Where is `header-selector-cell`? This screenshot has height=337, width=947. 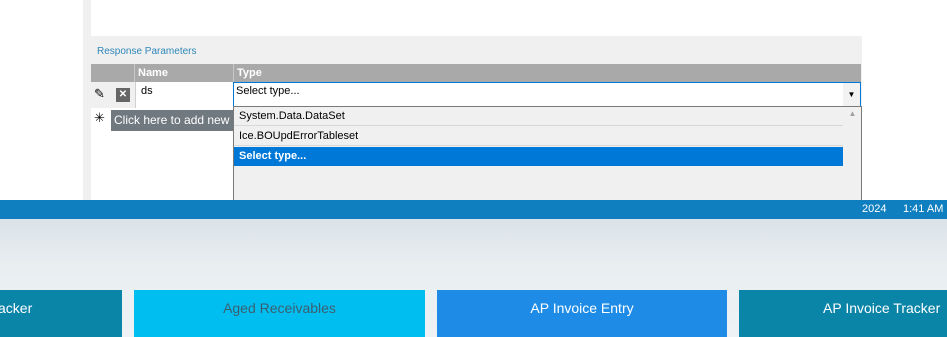 header-selector-cell is located at coordinates (113, 73).